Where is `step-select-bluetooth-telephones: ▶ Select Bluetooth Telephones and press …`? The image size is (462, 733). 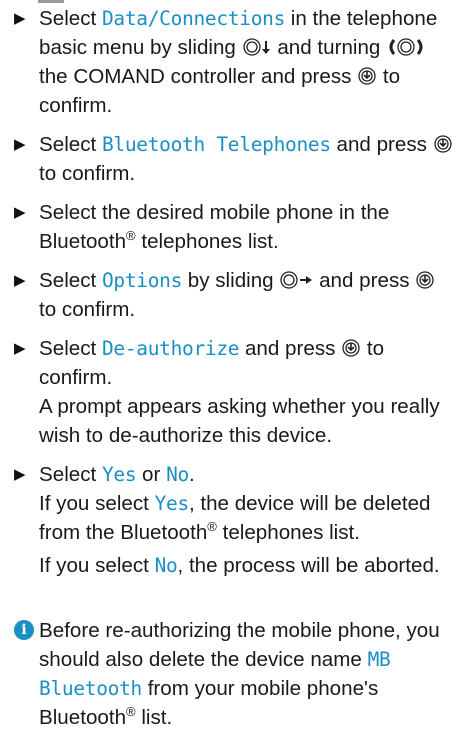 step-select-bluetooth-telephones: ▶ Select Bluetooth Telephones and press … is located at coordinates (234, 159).